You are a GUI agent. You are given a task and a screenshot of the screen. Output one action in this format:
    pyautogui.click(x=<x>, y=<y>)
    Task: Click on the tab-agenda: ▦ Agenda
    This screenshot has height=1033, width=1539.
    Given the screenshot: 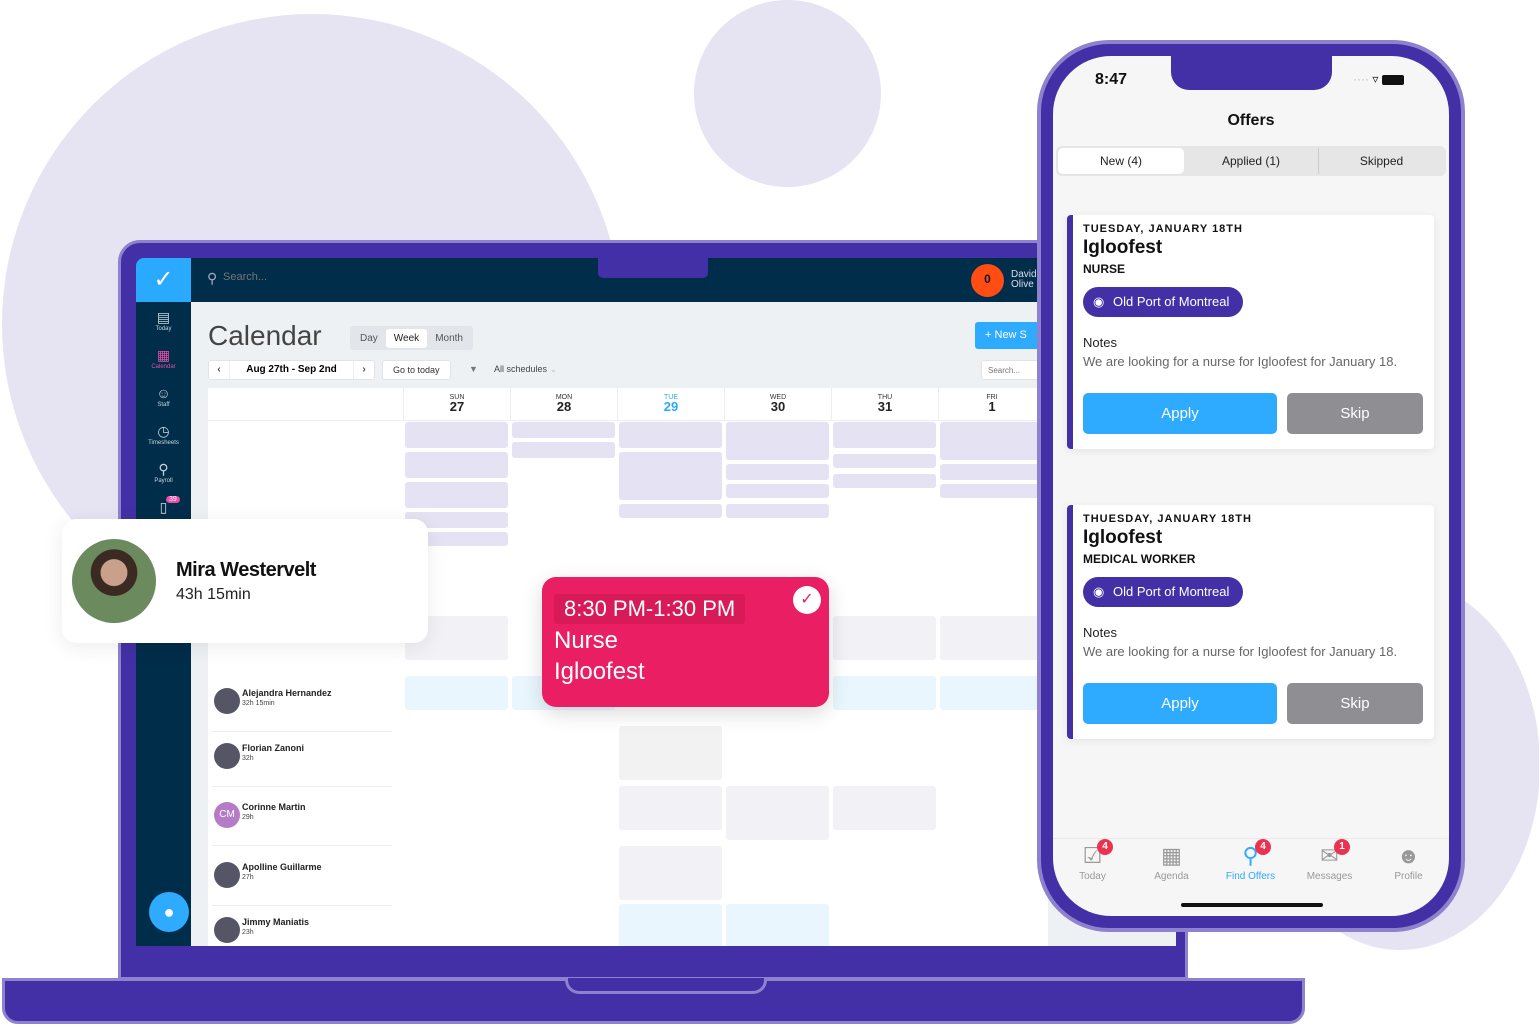 What is the action you would take?
    pyautogui.click(x=1171, y=861)
    